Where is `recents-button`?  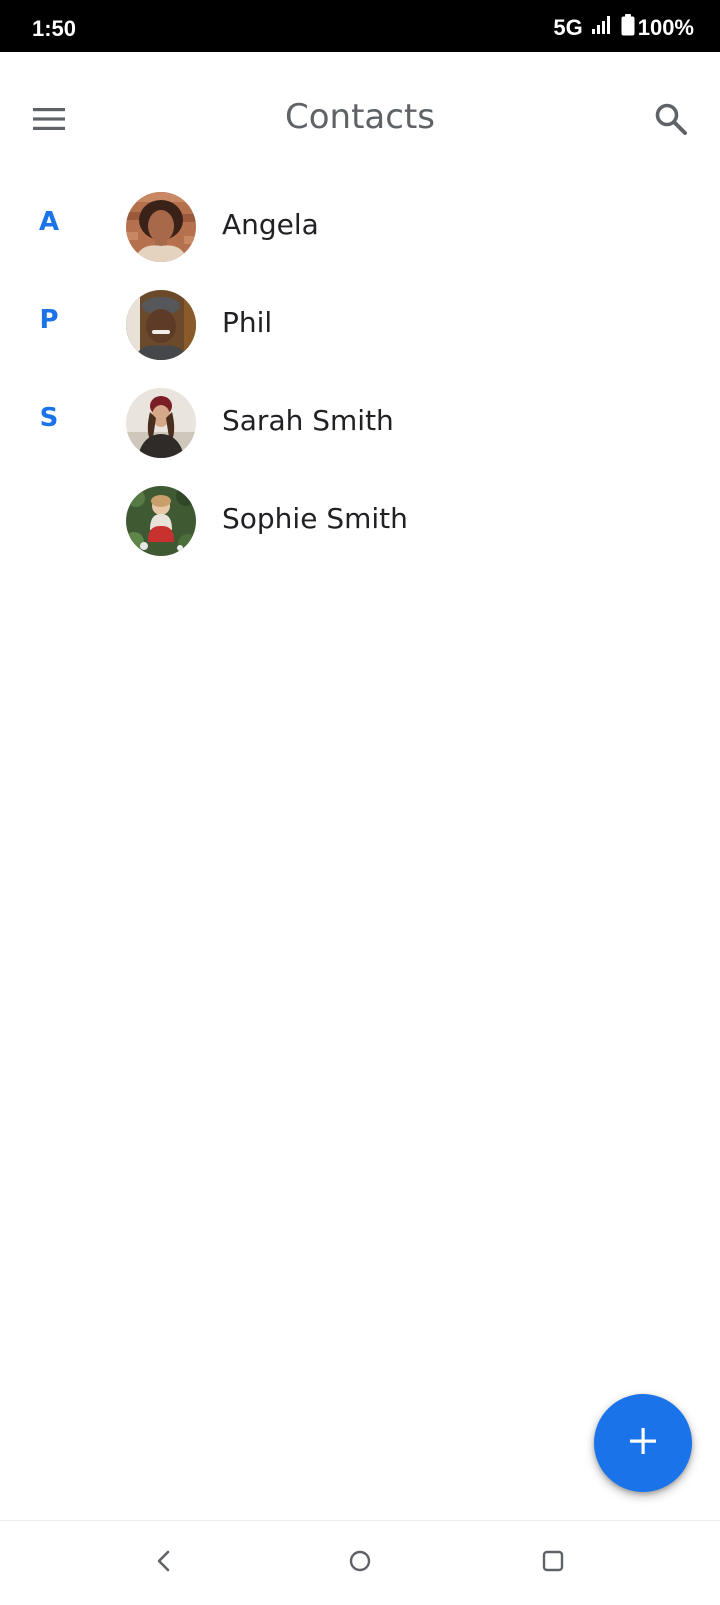 recents-button is located at coordinates (553, 1563).